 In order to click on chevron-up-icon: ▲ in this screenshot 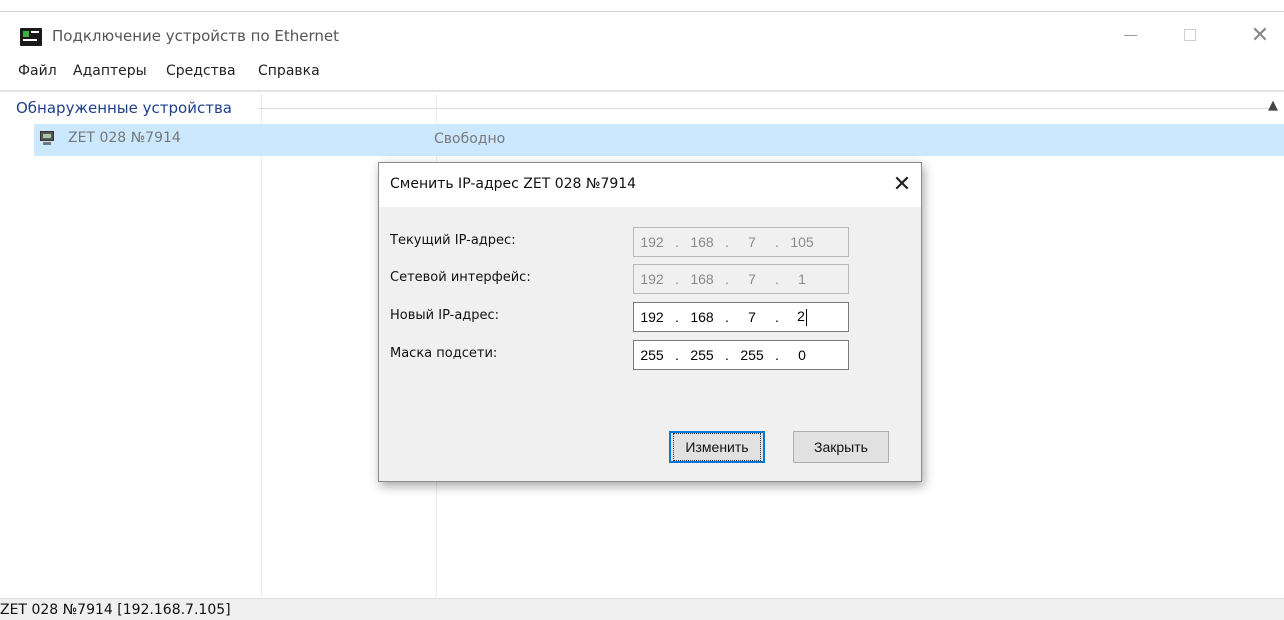, I will do `click(1273, 105)`.